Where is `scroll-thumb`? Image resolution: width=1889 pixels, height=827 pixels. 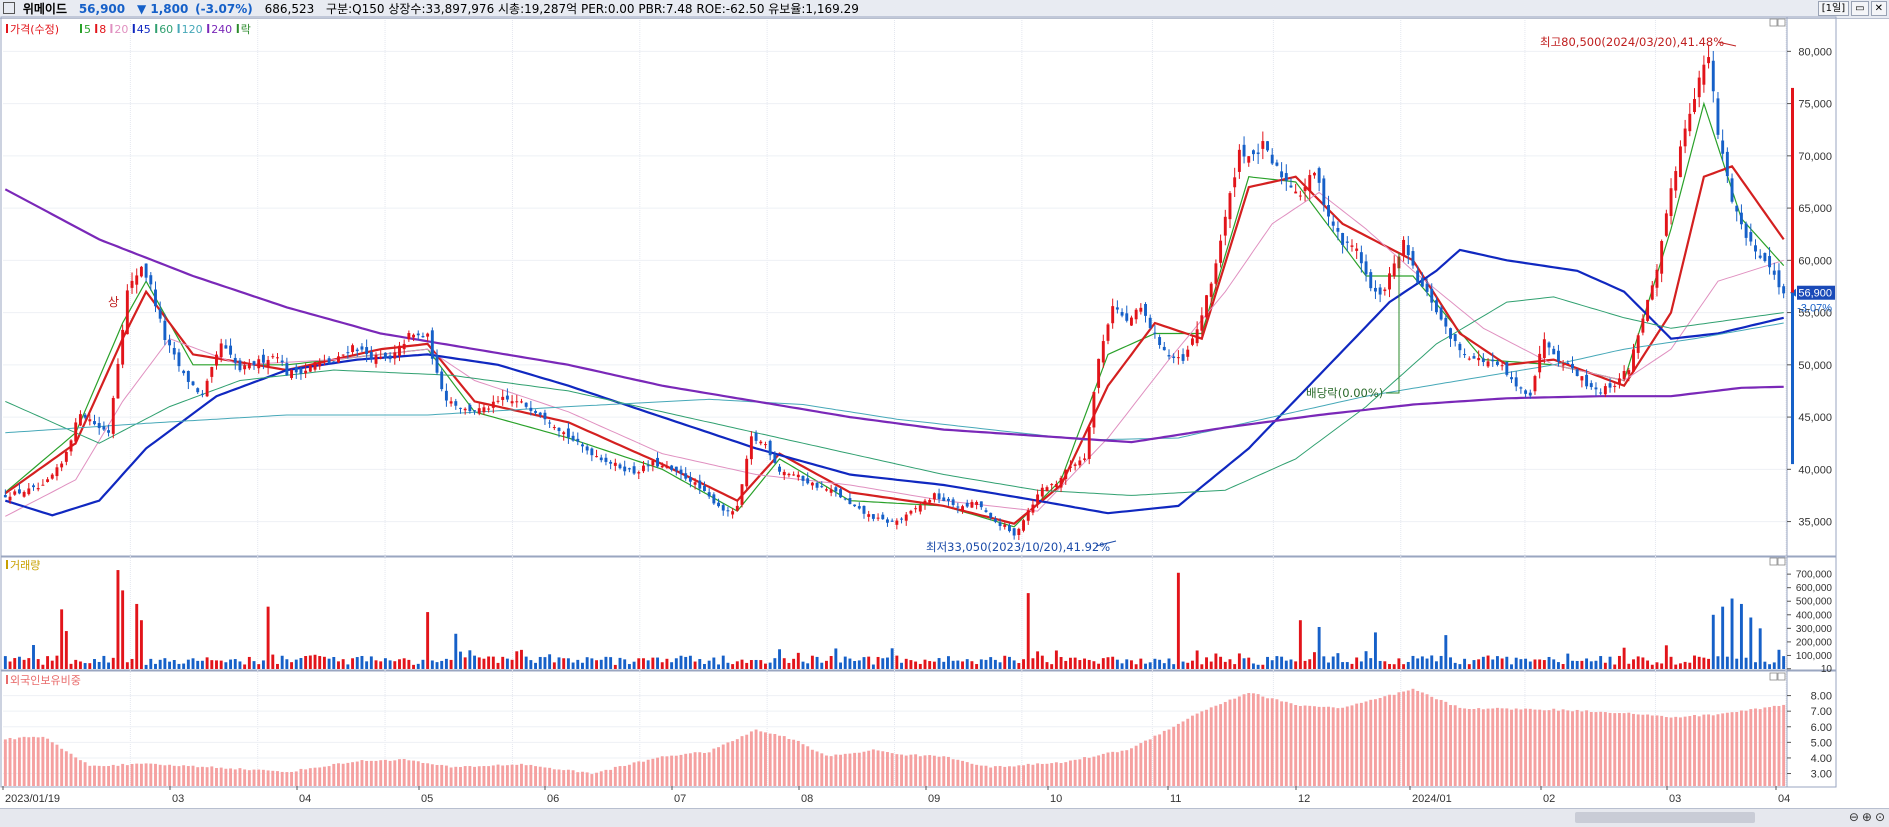 scroll-thumb is located at coordinates (1665, 817).